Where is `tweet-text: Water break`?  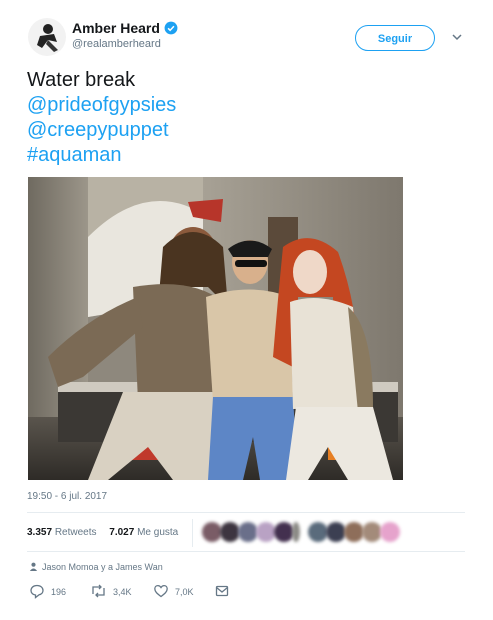
tweet-text: Water break is located at coordinates (81, 80).